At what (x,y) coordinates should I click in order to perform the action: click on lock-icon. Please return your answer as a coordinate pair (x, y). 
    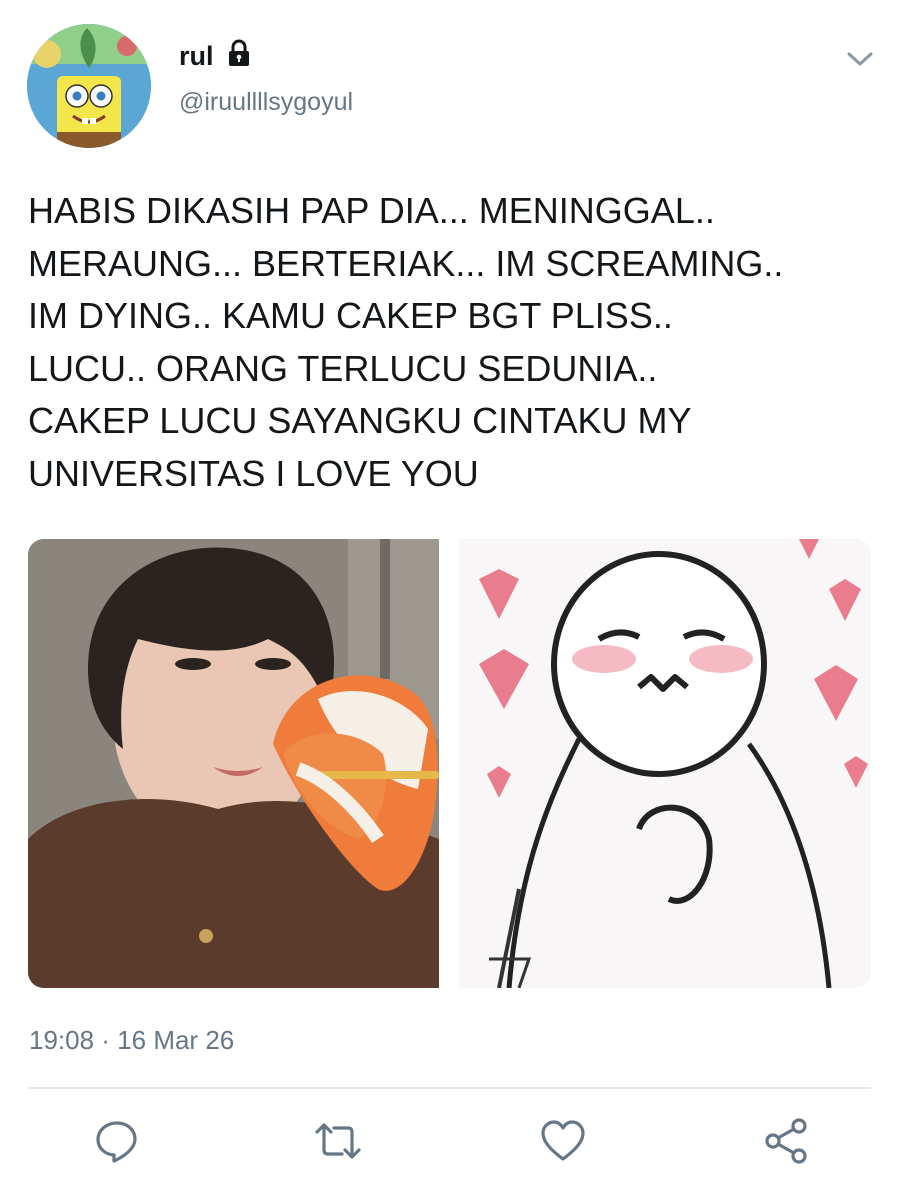
    Looking at the image, I should click on (239, 56).